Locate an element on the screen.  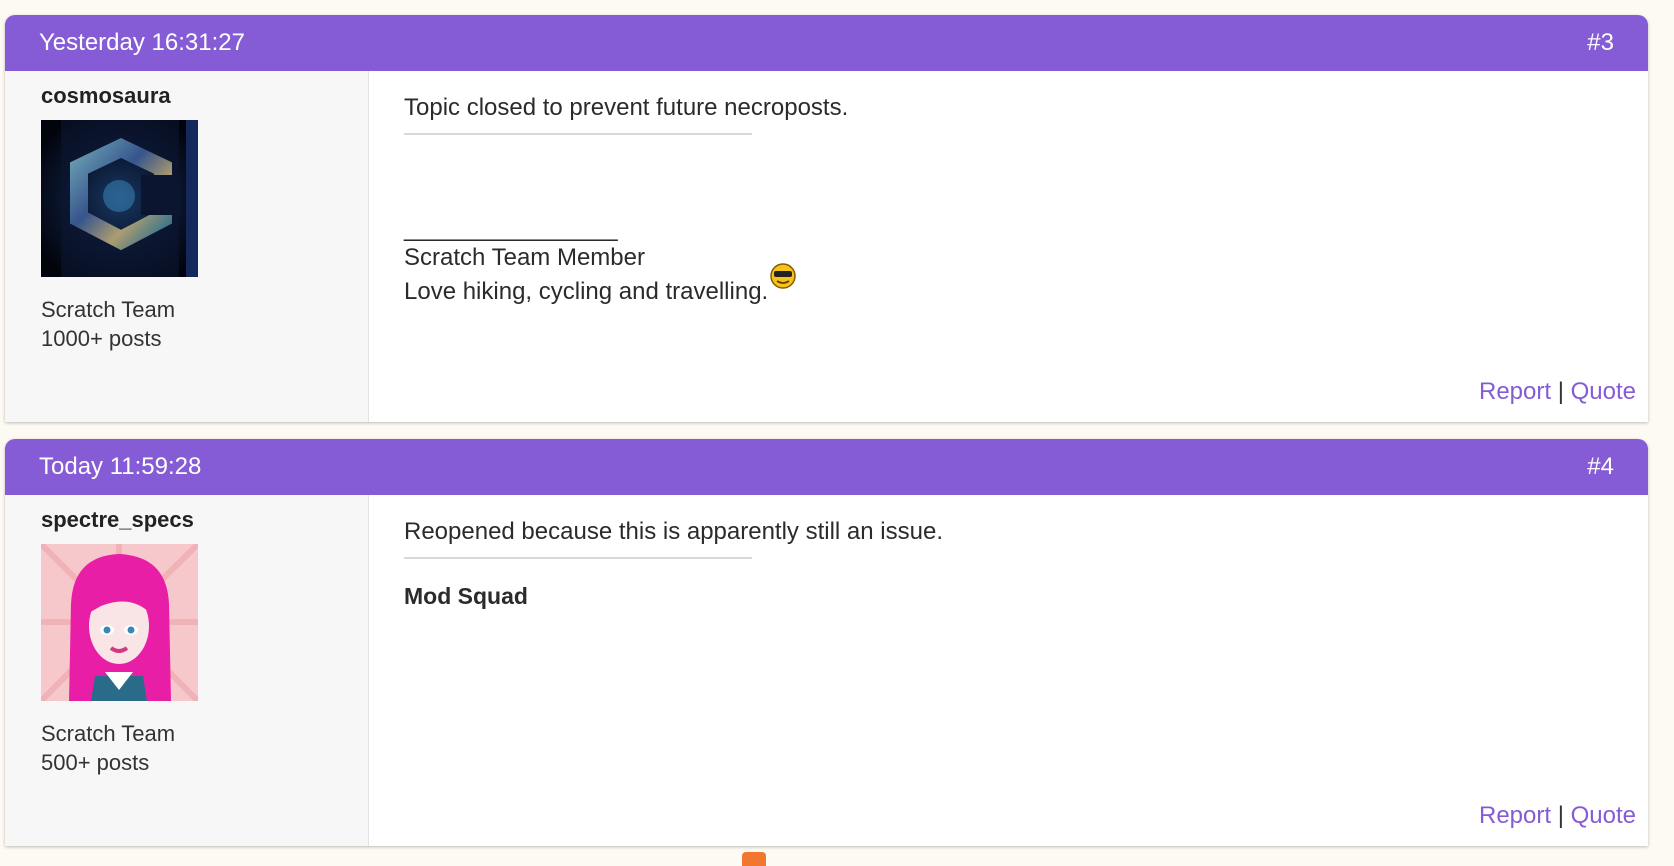
post-username: spectre_specs is located at coordinates (117, 520).